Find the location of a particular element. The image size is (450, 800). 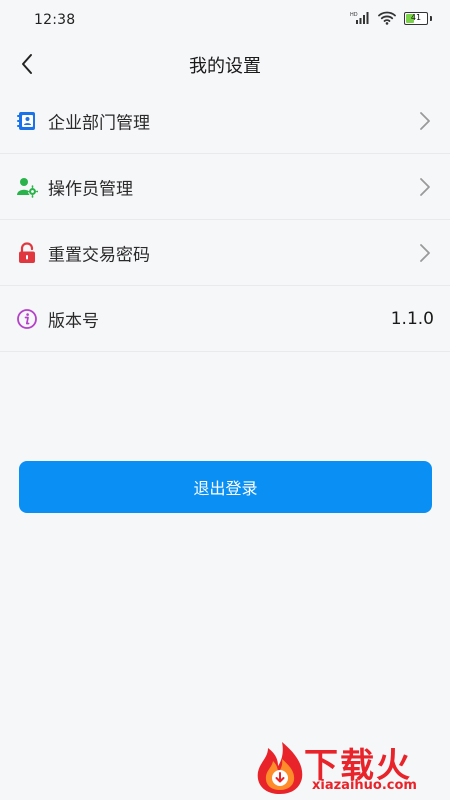

user-gear-icon is located at coordinates (27, 187).